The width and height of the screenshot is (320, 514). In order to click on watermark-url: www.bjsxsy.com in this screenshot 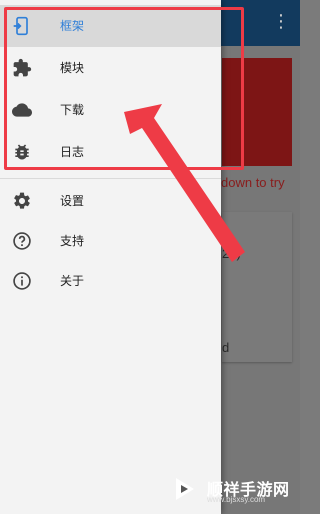, I will do `click(236, 499)`.